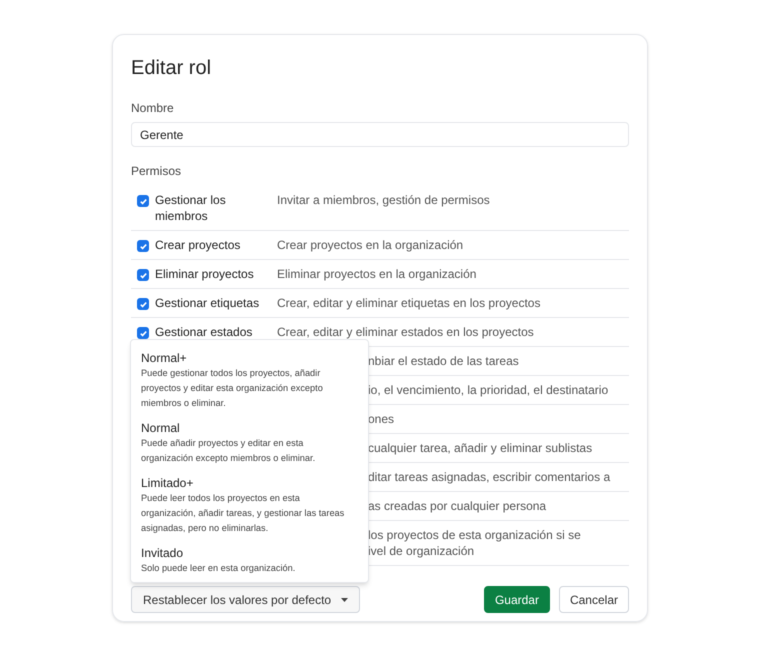  I want to click on menu-item: Normal+ Puede gestionar todos los proyectos, añadir proyectos y editar esta organización excepto miembros o eliminar., so click(249, 380).